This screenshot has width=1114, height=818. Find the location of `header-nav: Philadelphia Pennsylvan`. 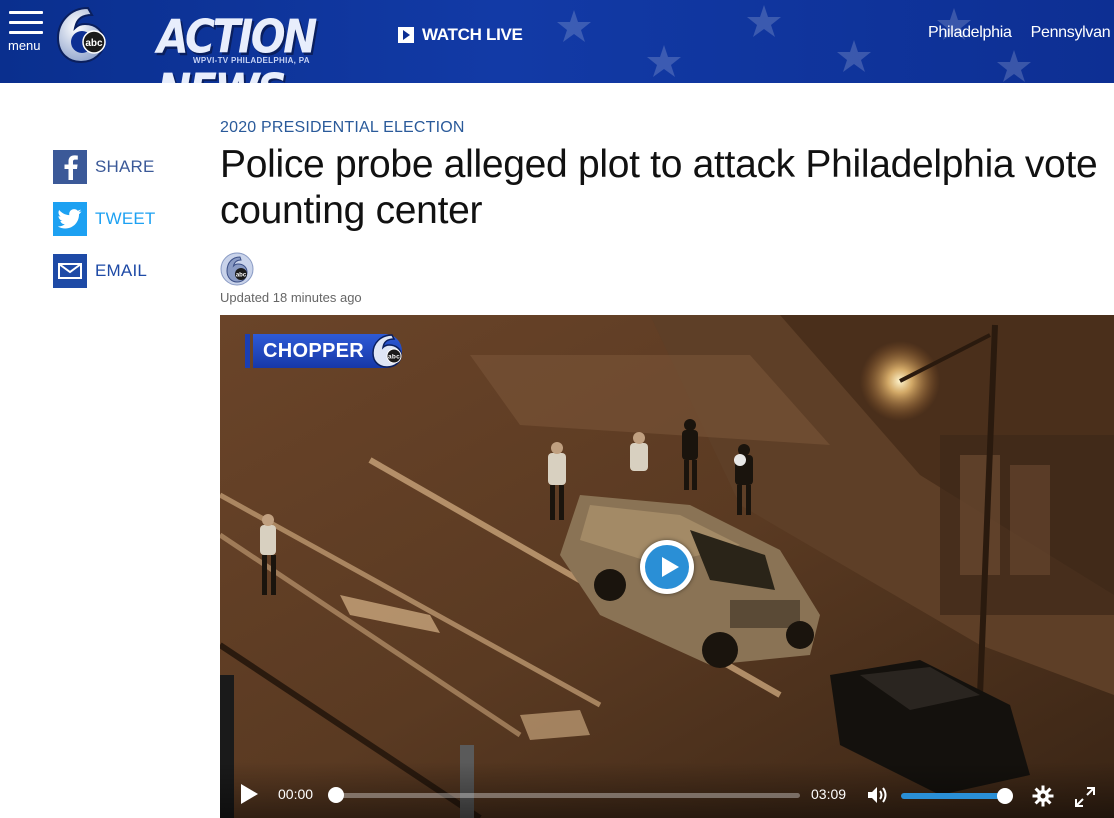

header-nav: Philadelphia Pennsylvan is located at coordinates (1019, 33).